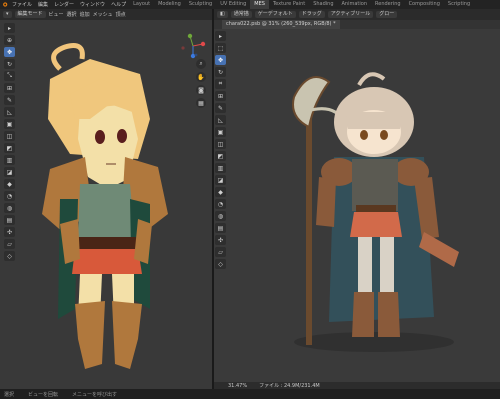 Image resolution: width=500 pixels, height=399 pixels. Describe the element at coordinates (9, 64) in the screenshot. I see `rotate-tool-icon: ↻` at that location.